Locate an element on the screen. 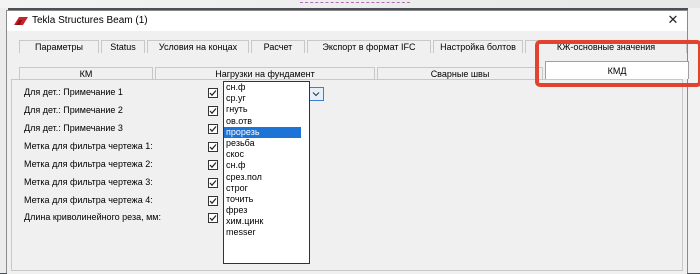 Image resolution: width=700 pixels, height=274 pixels. tab-4: Расчет is located at coordinates (278, 46).